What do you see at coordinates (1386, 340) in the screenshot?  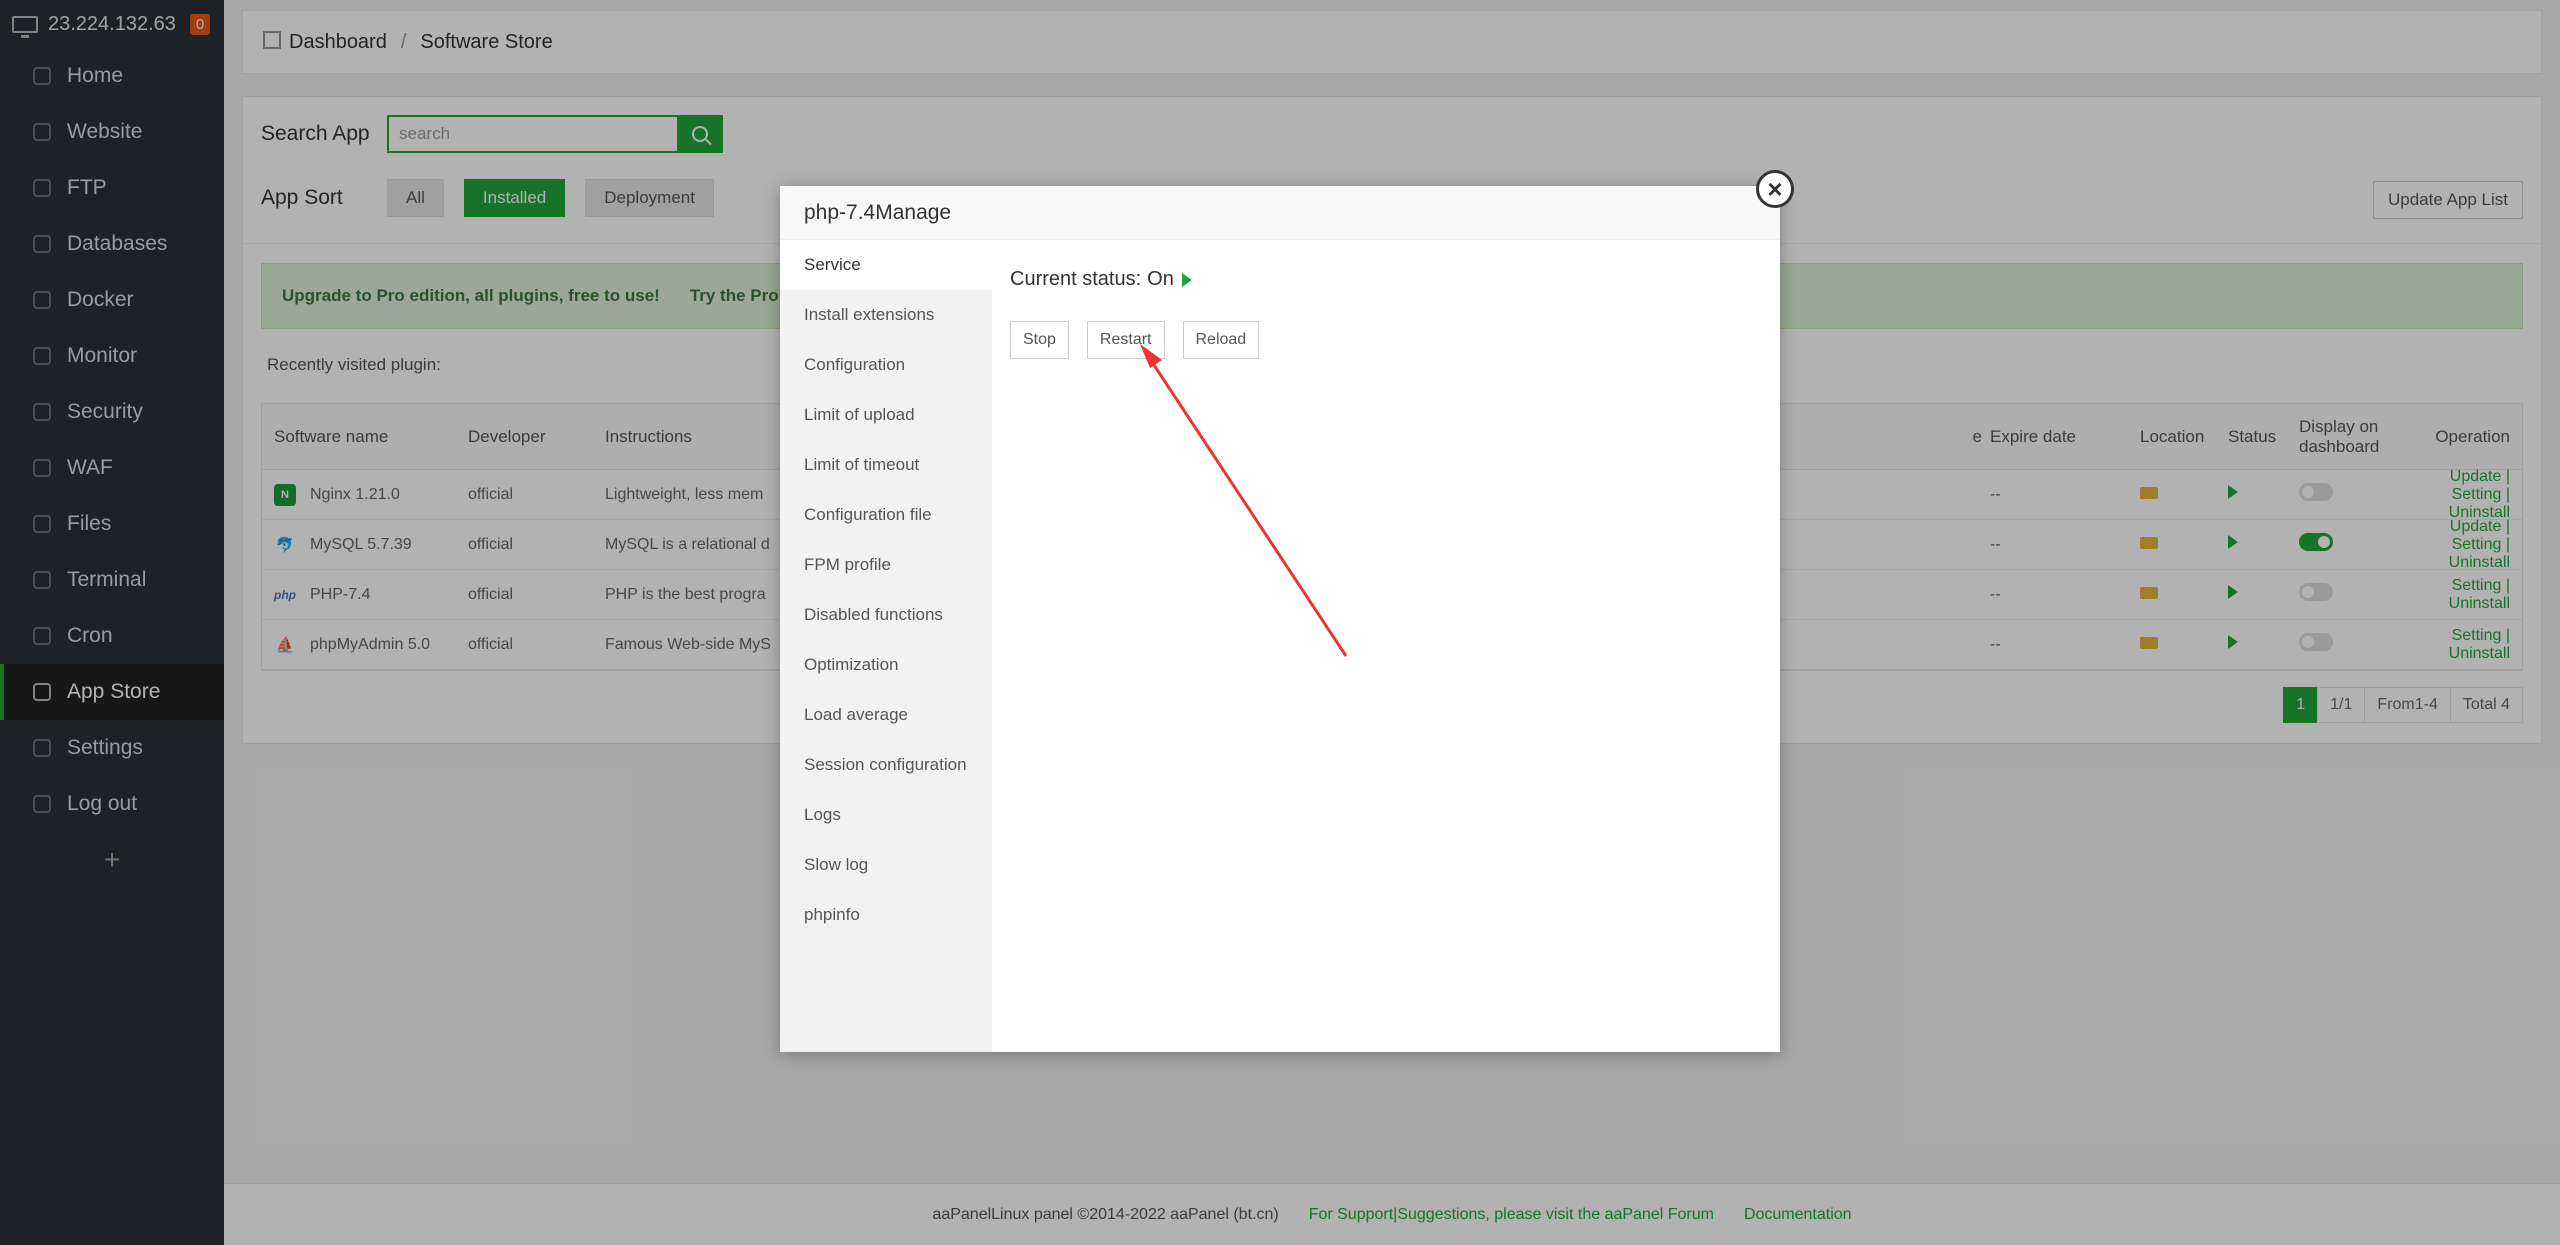 I see `service-buttons: Stop Restart Reload` at bounding box center [1386, 340].